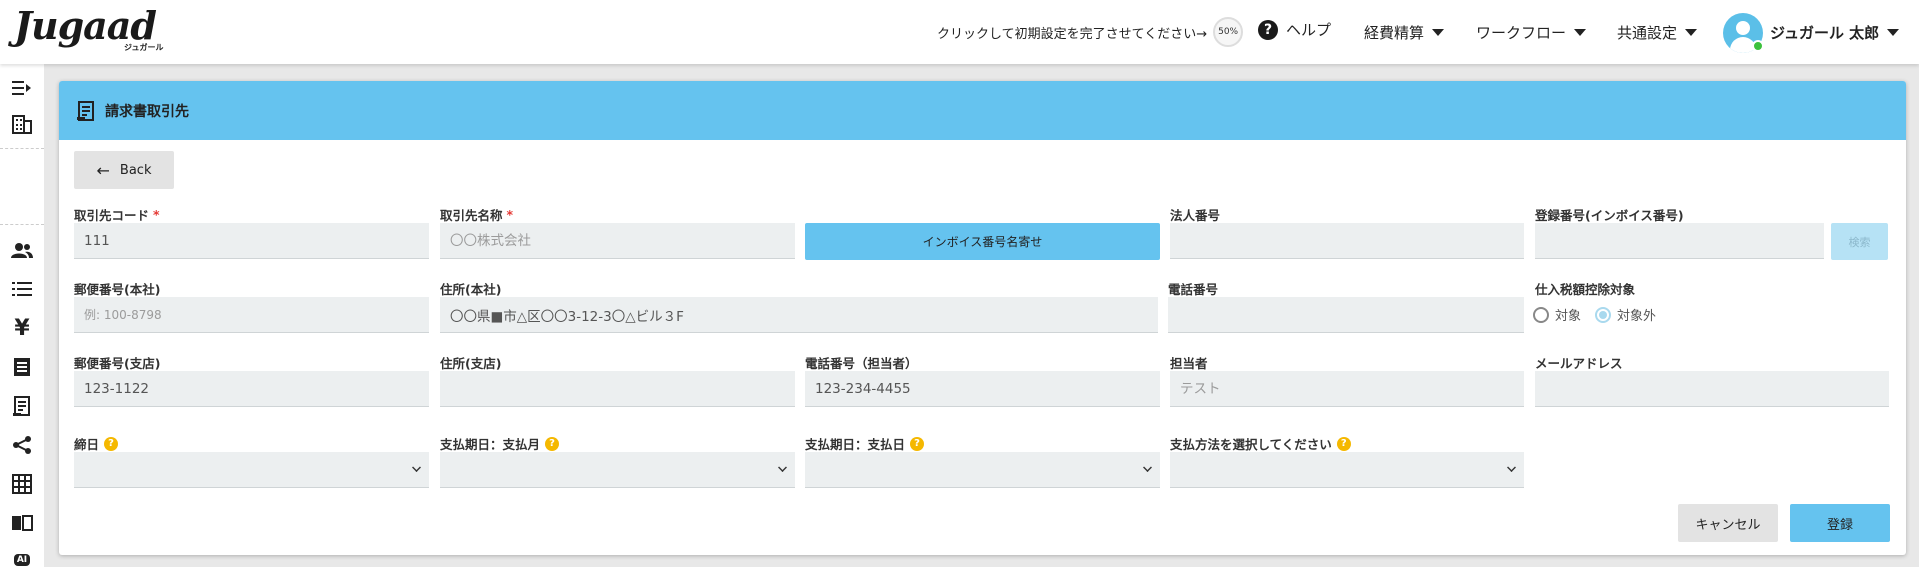 Image resolution: width=1919 pixels, height=567 pixels. Describe the element at coordinates (251, 241) in the screenshot. I see `partner-code-input` at that location.